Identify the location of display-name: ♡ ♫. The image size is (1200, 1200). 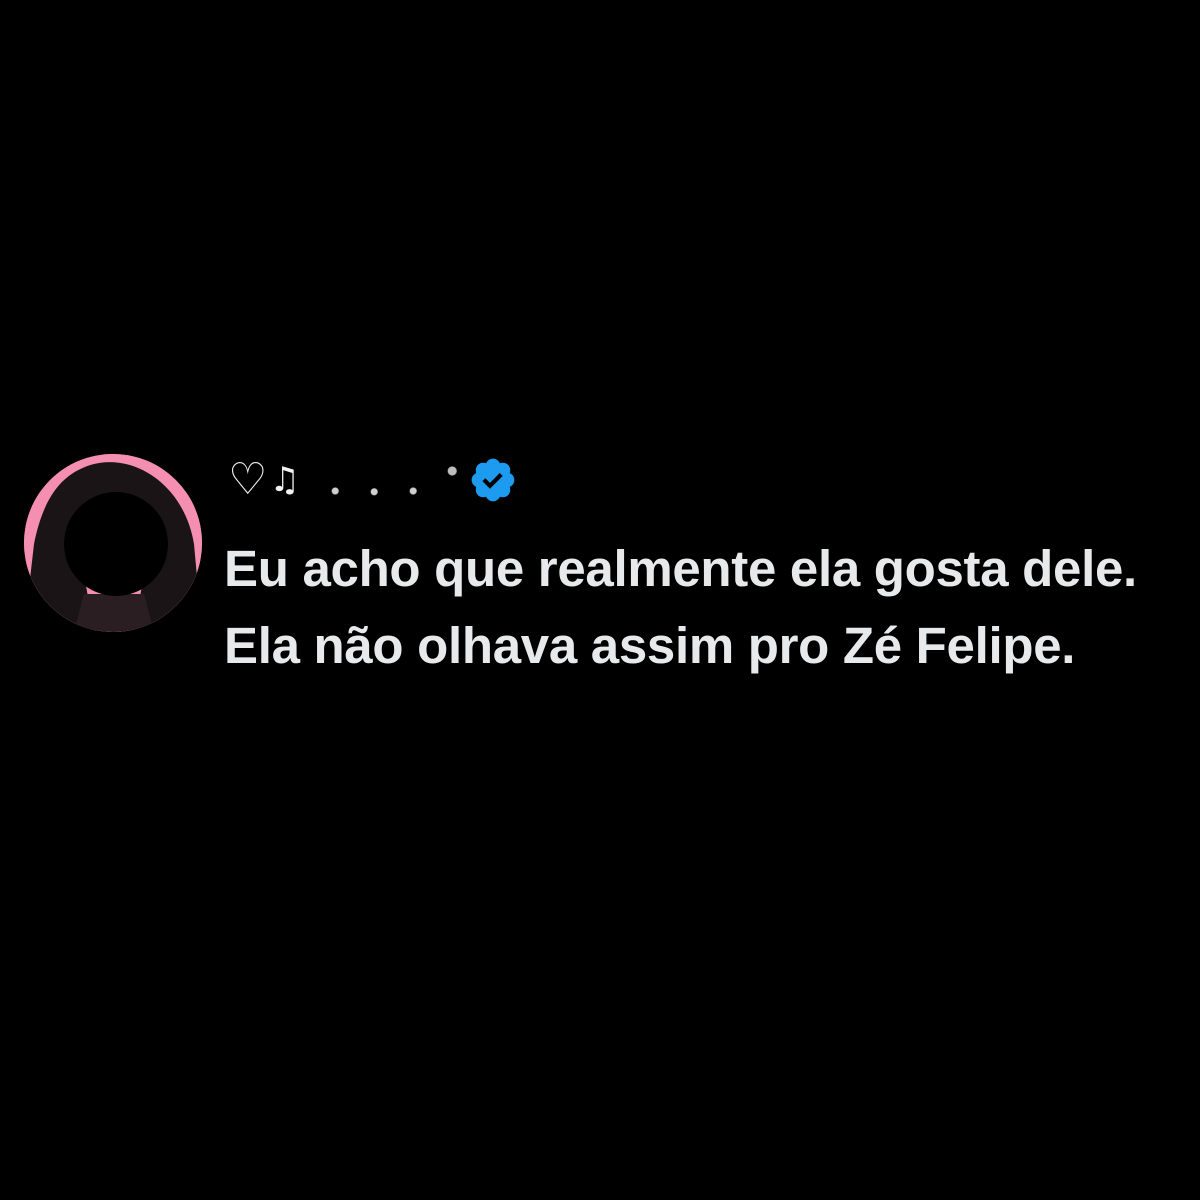
(344, 480).